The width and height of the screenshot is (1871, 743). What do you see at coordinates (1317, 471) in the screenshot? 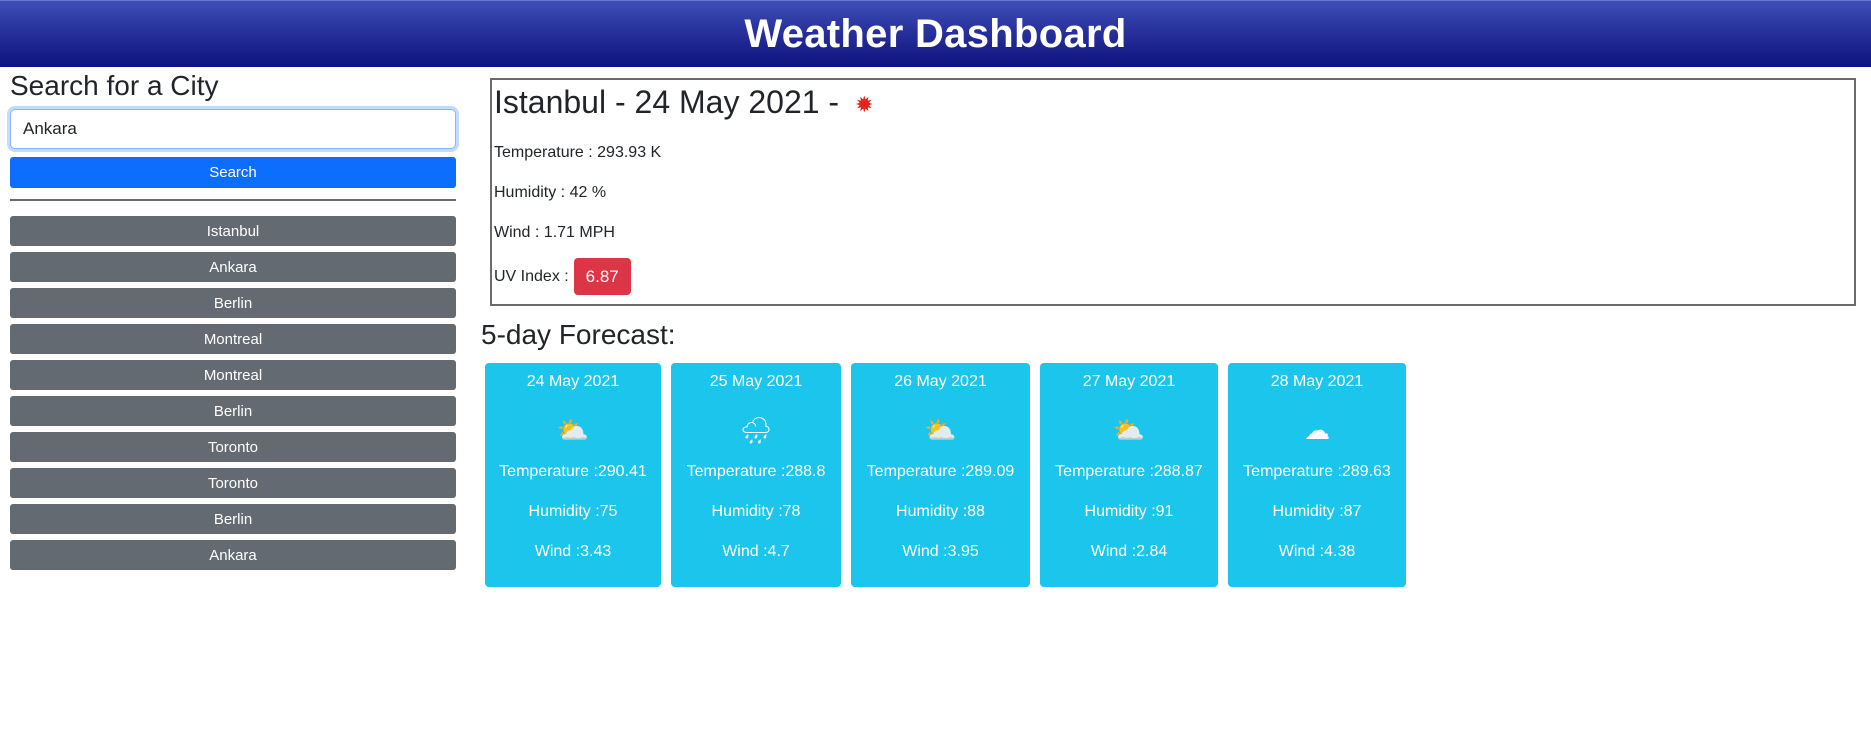
I see `forecast-temperature: Temperature :289.63` at bounding box center [1317, 471].